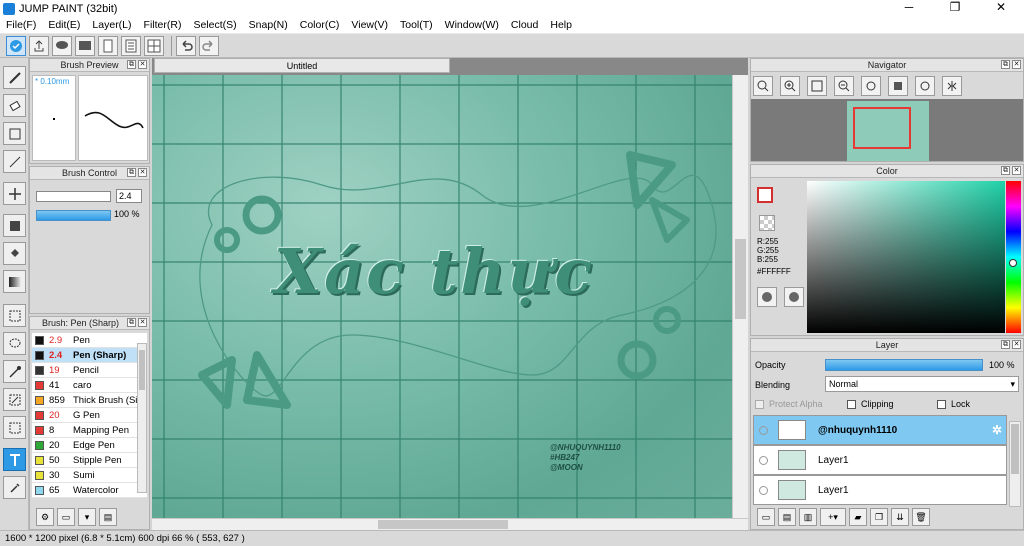 The width and height of the screenshot is (1024, 546). I want to click on zoom-out-button, so click(844, 86).